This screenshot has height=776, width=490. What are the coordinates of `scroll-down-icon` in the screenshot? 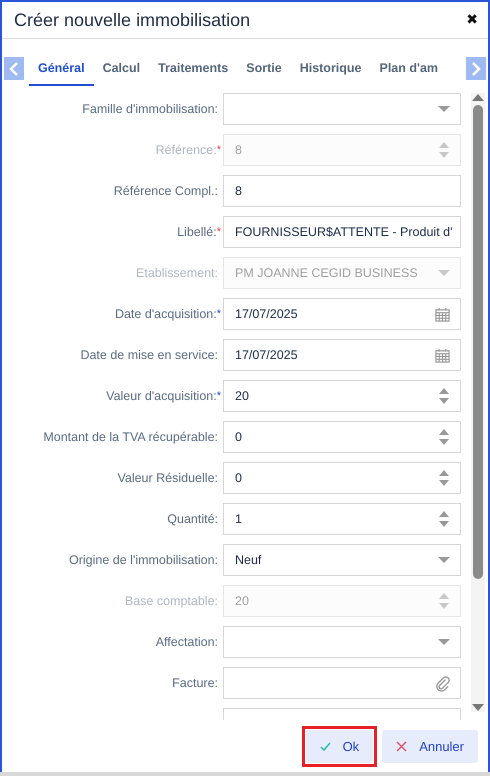 It's located at (478, 708).